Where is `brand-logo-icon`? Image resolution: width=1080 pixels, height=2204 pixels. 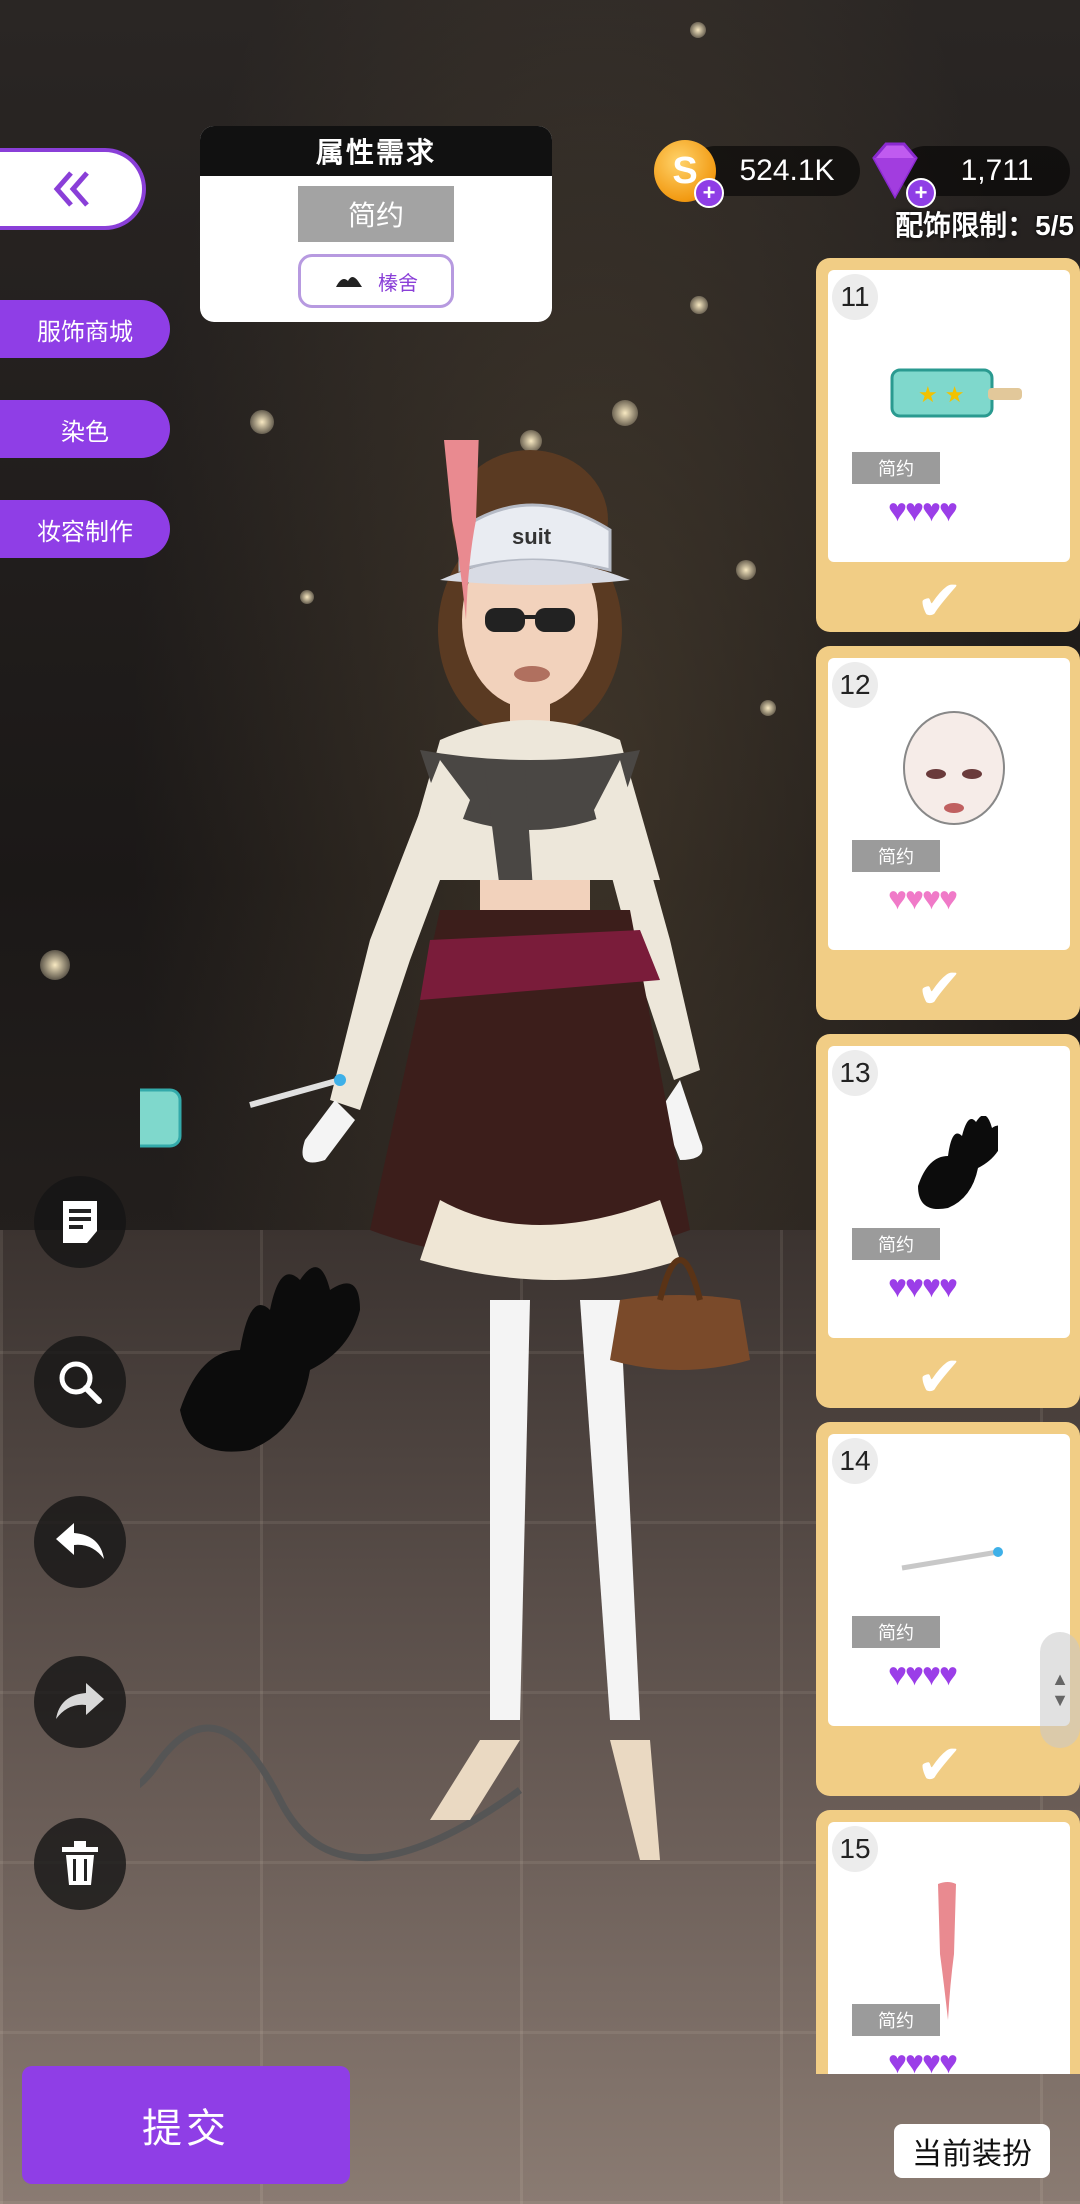 brand-logo-icon is located at coordinates (349, 282).